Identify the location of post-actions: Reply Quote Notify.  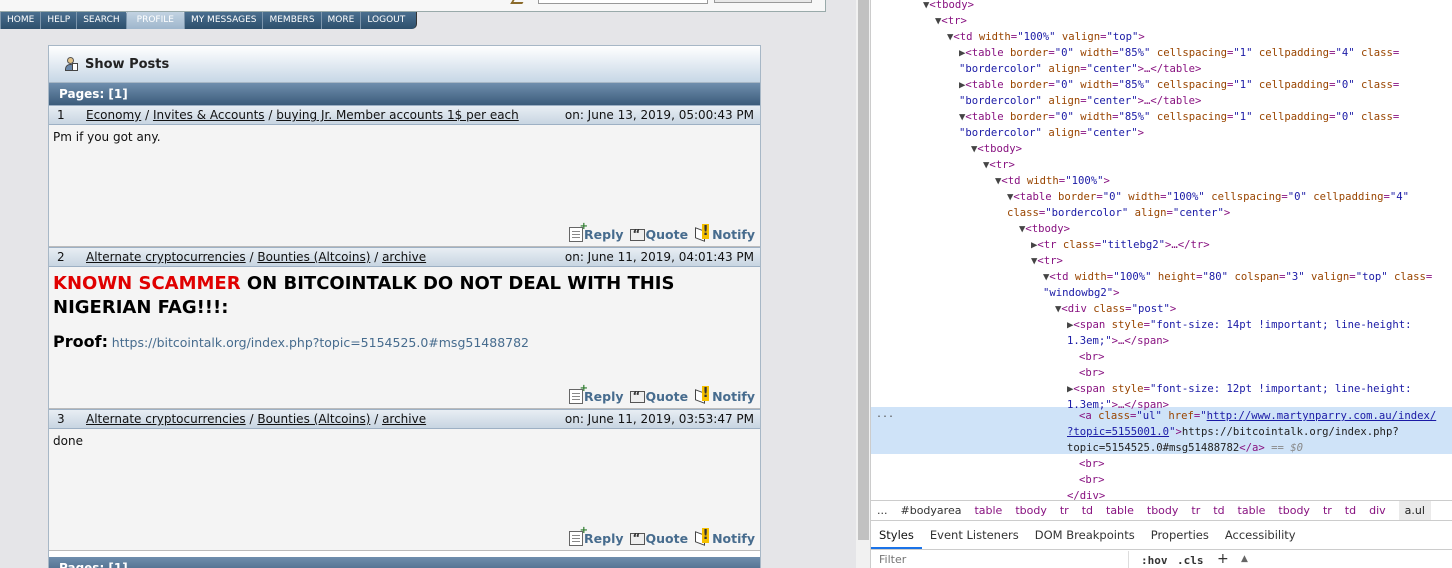
(662, 393).